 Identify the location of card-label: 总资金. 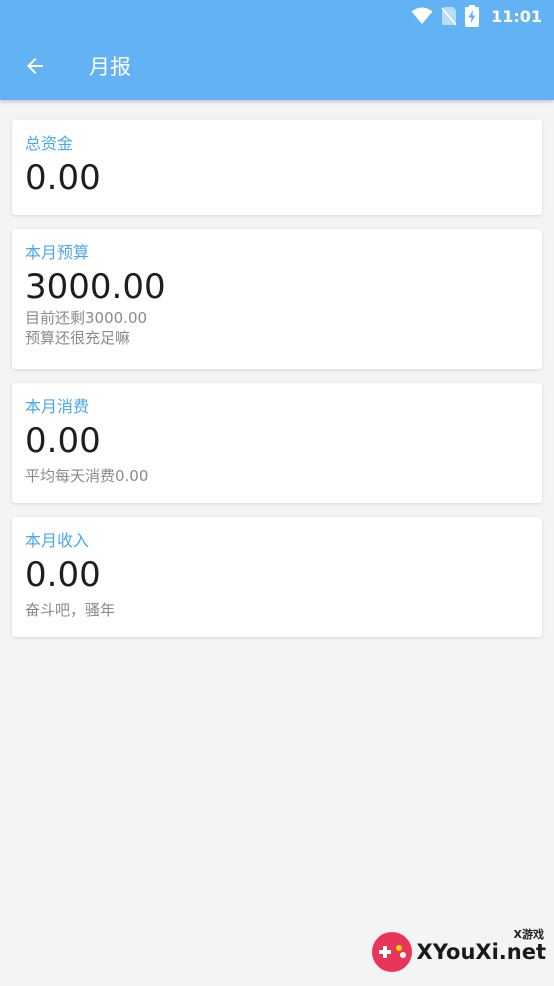
(49, 143).